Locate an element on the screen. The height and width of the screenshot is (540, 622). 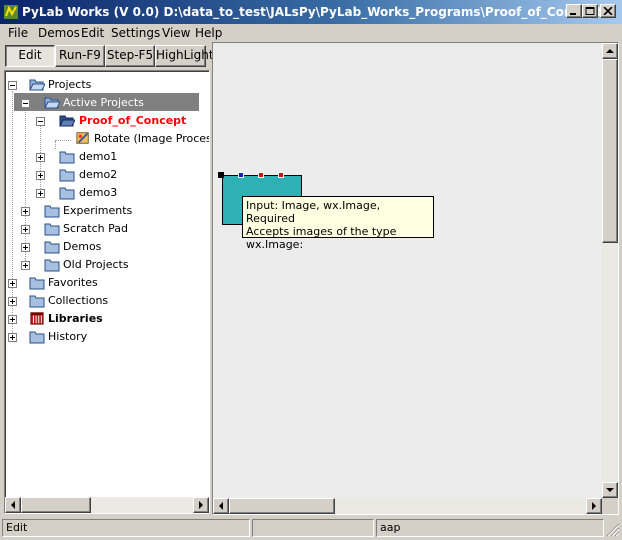
canvas-horizontal-scrollbar is located at coordinates (407, 506).